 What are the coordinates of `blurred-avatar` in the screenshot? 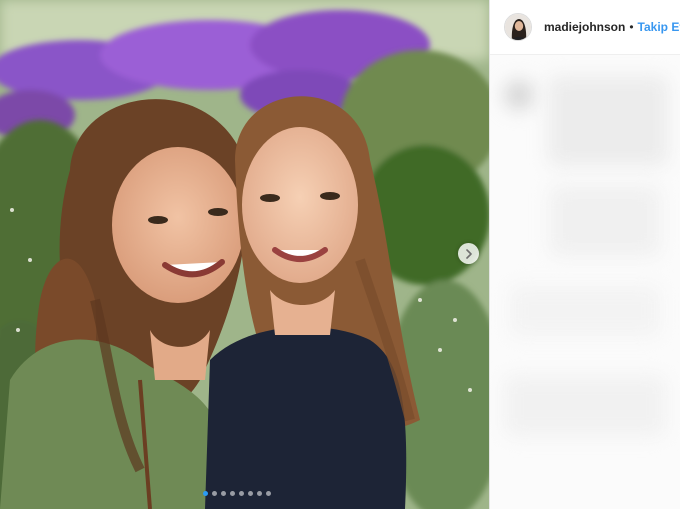 It's located at (519, 95).